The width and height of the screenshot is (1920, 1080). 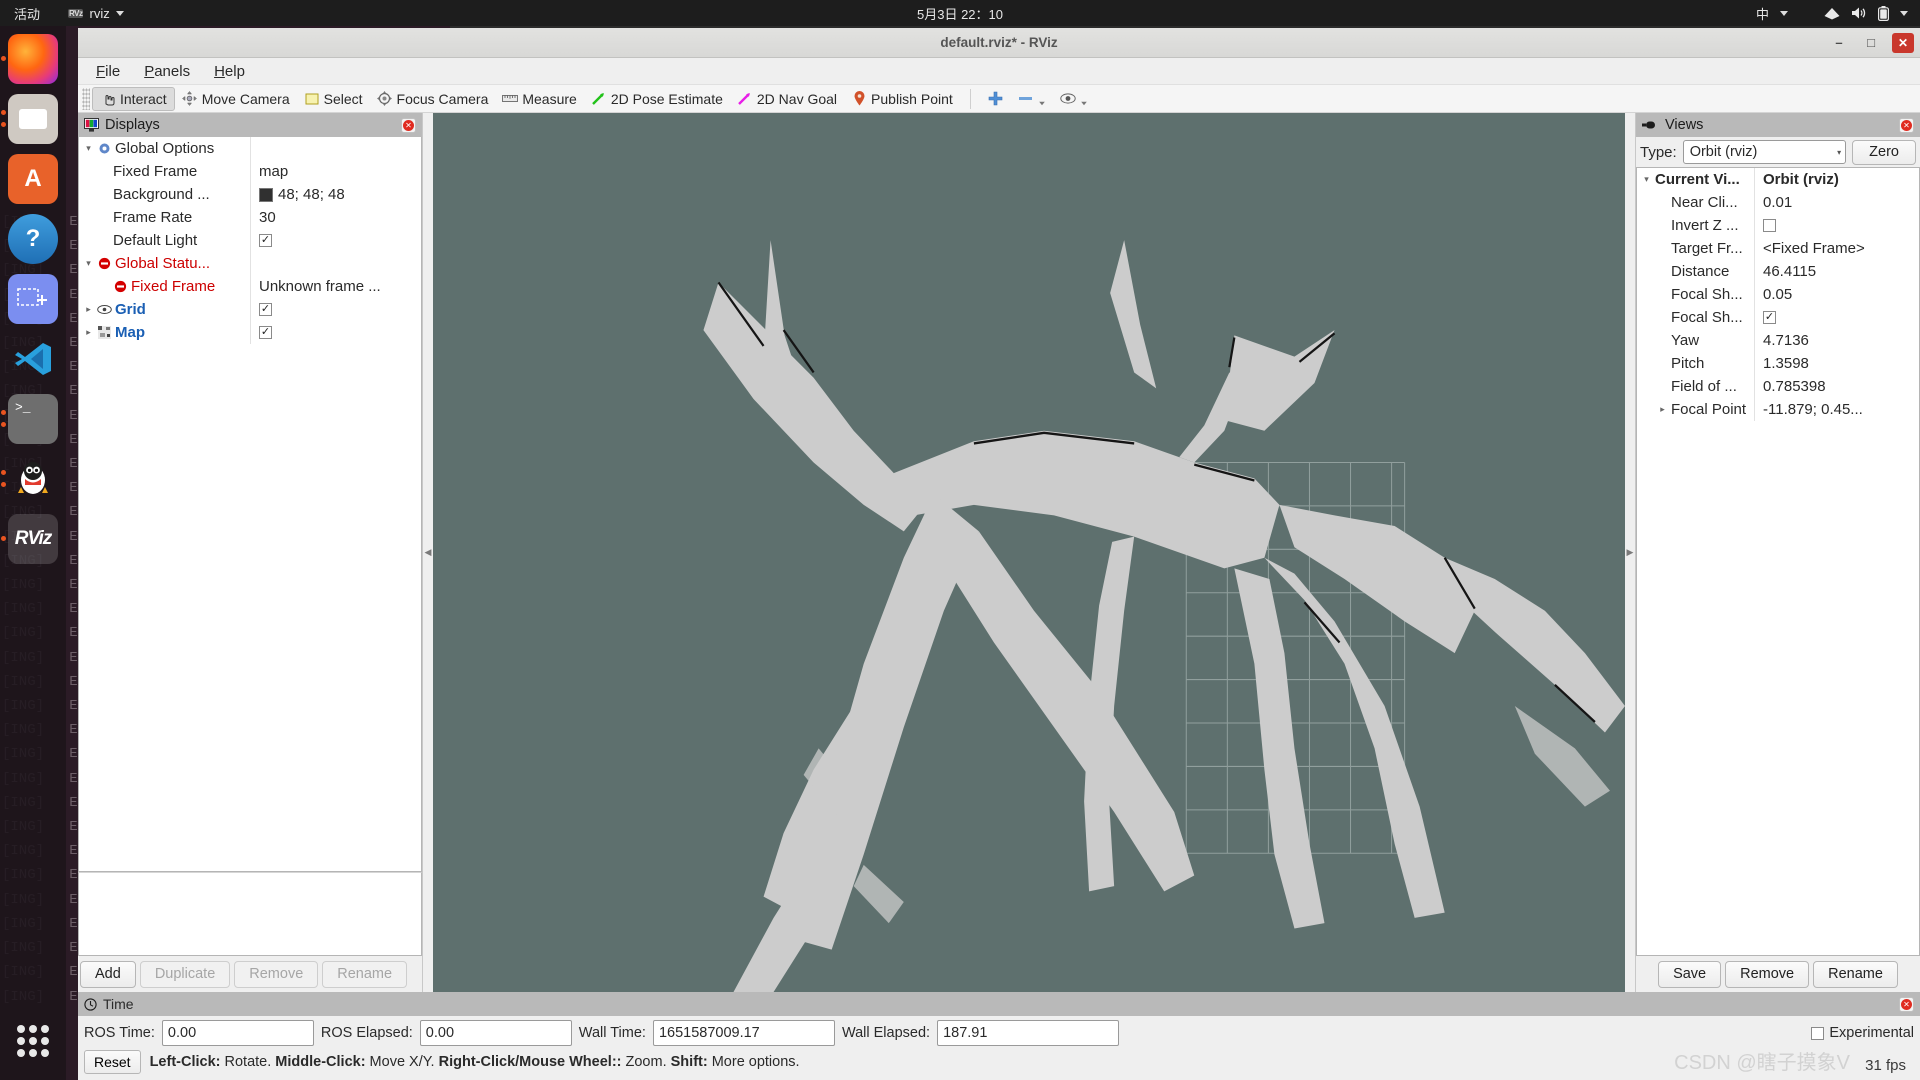 I want to click on experimental-checkbox, so click(x=1818, y=1033).